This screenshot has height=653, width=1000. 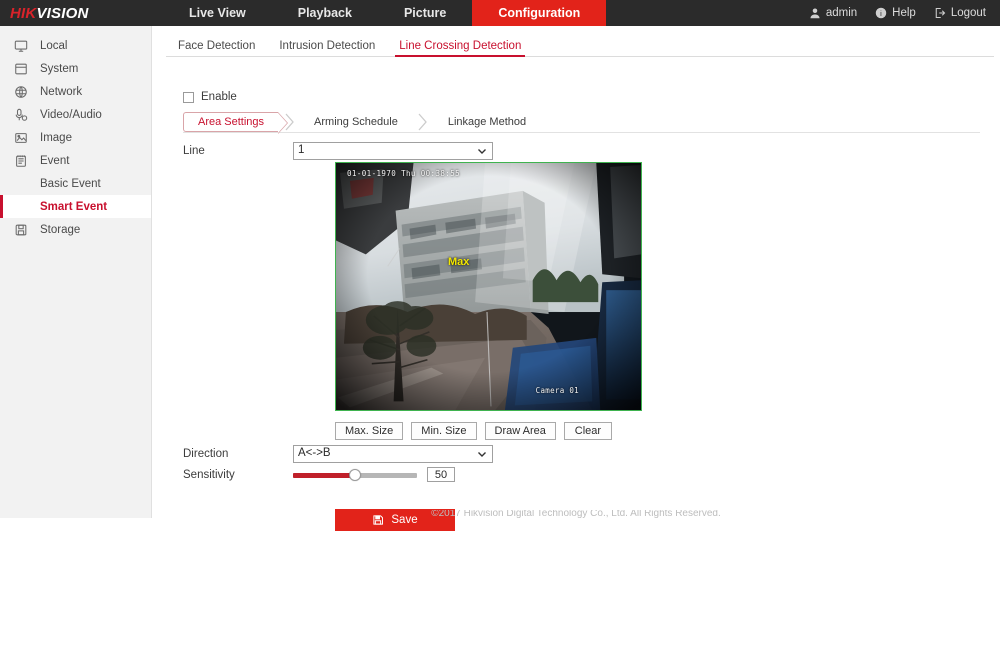 I want to click on subtab-label-arming-schedule: Arming Schedule, so click(x=356, y=122).